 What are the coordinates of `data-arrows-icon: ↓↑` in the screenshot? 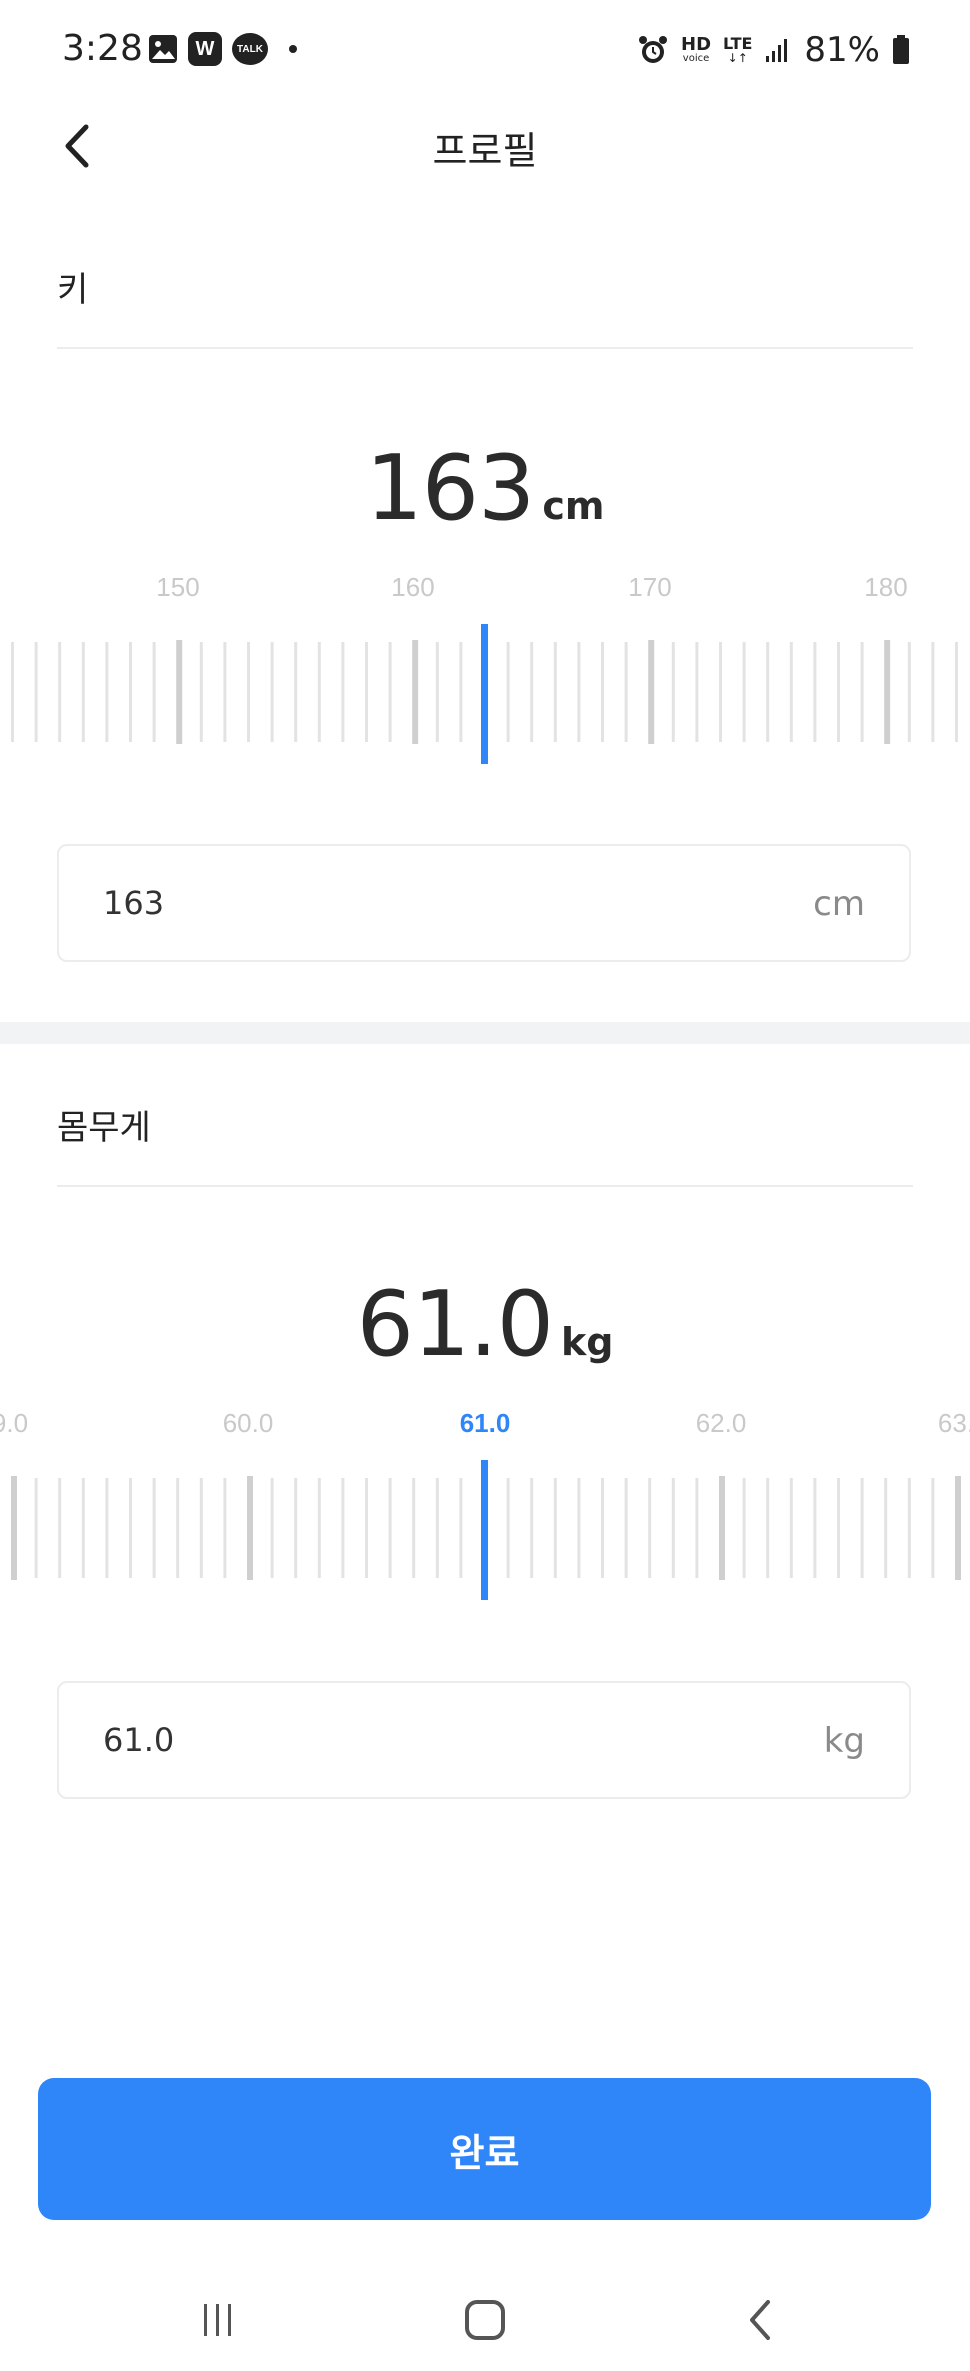 It's located at (737, 58).